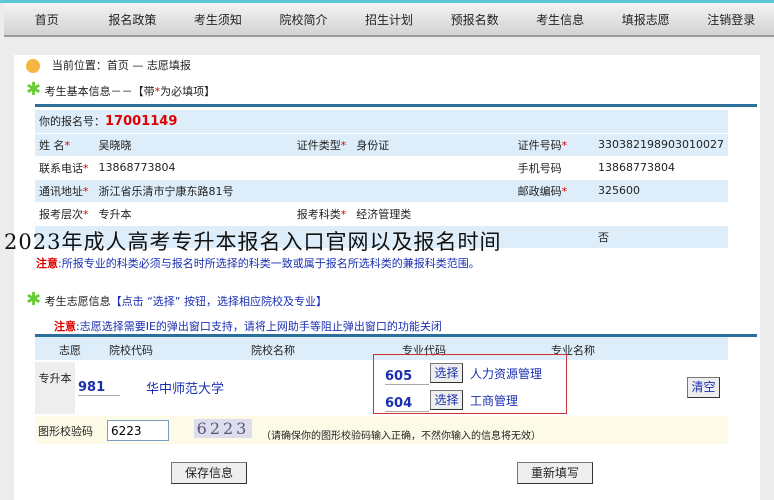  Describe the element at coordinates (193, 214) in the screenshot. I see `field-value: 专升本` at that location.